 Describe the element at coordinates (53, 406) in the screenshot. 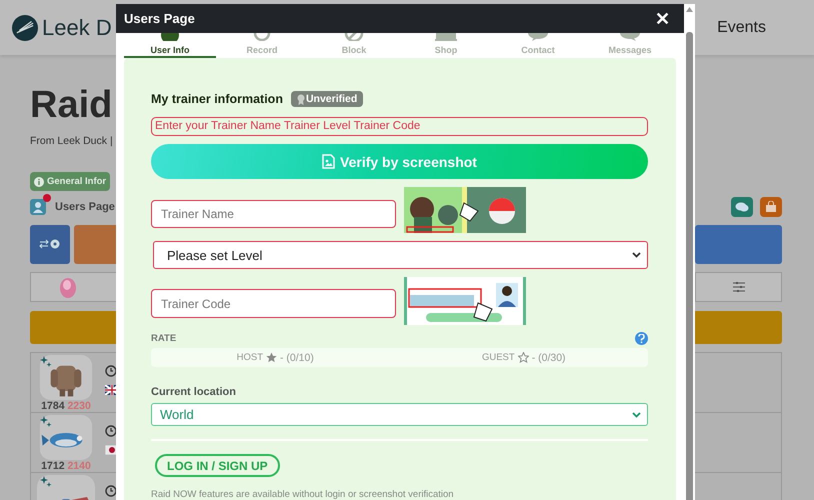

I see `cp-value: 1784` at that location.